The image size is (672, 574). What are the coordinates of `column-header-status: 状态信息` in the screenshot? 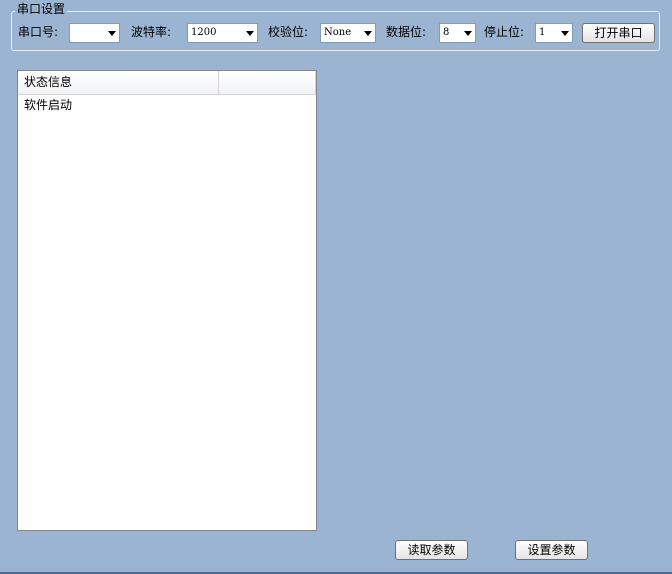 It's located at (118, 82).